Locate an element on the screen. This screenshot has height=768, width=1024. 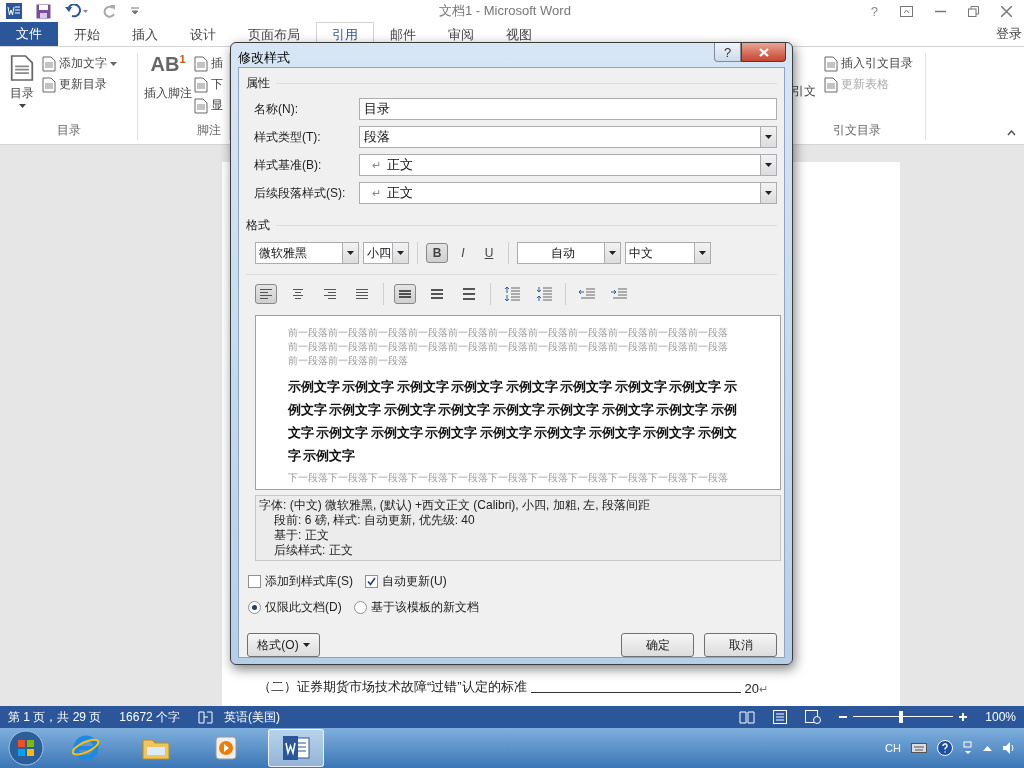
radio-label: 仅限此文档(D) is located at coordinates (303, 607).